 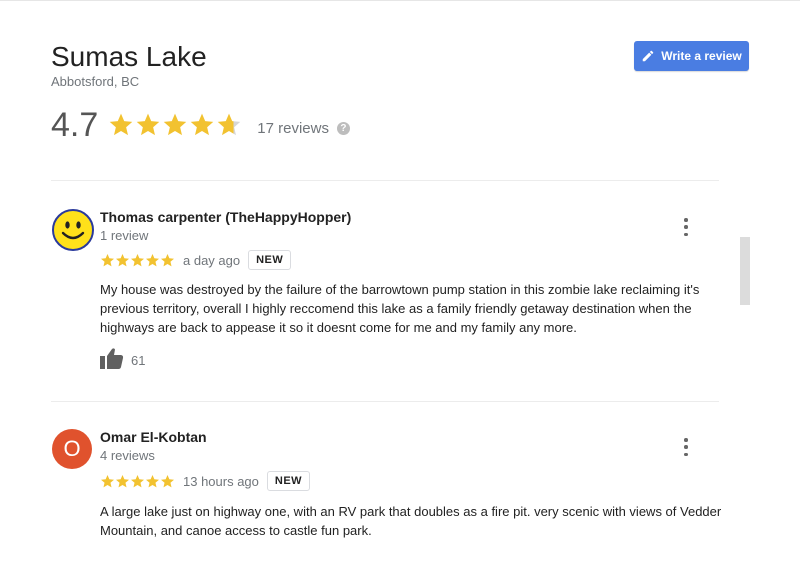 I want to click on avatar, so click(x=73, y=230).